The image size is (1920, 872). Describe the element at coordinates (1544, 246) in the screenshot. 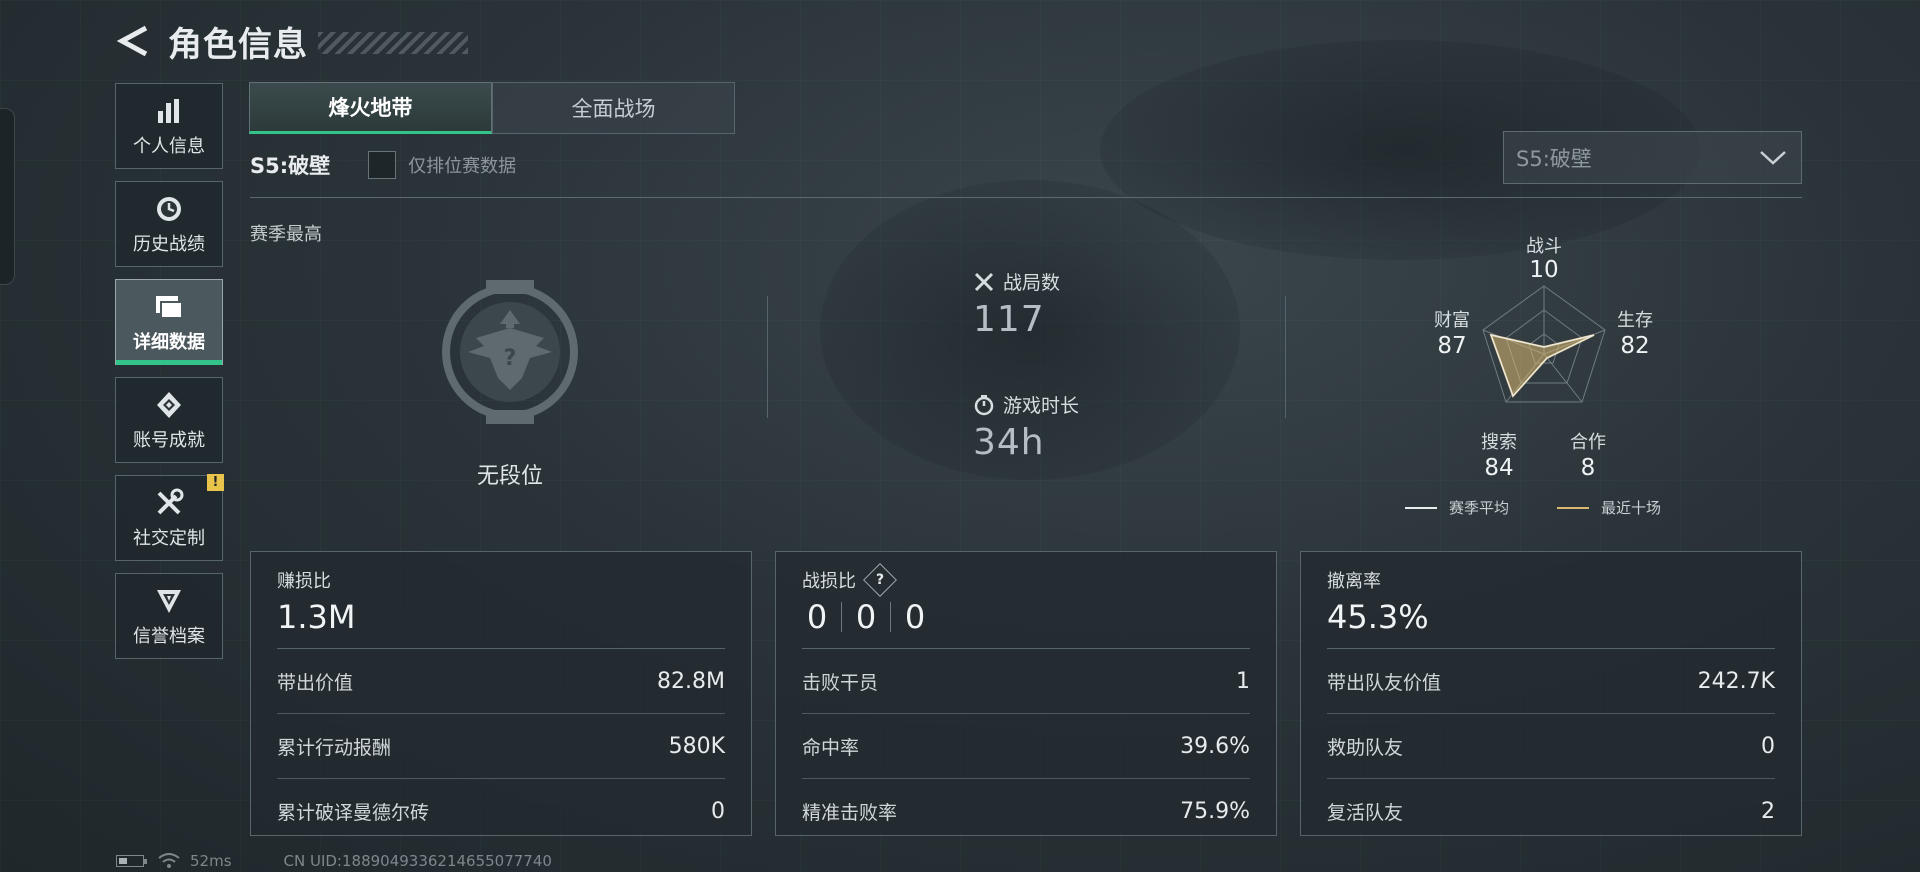

I see `radar-label-combat: 战斗` at that location.